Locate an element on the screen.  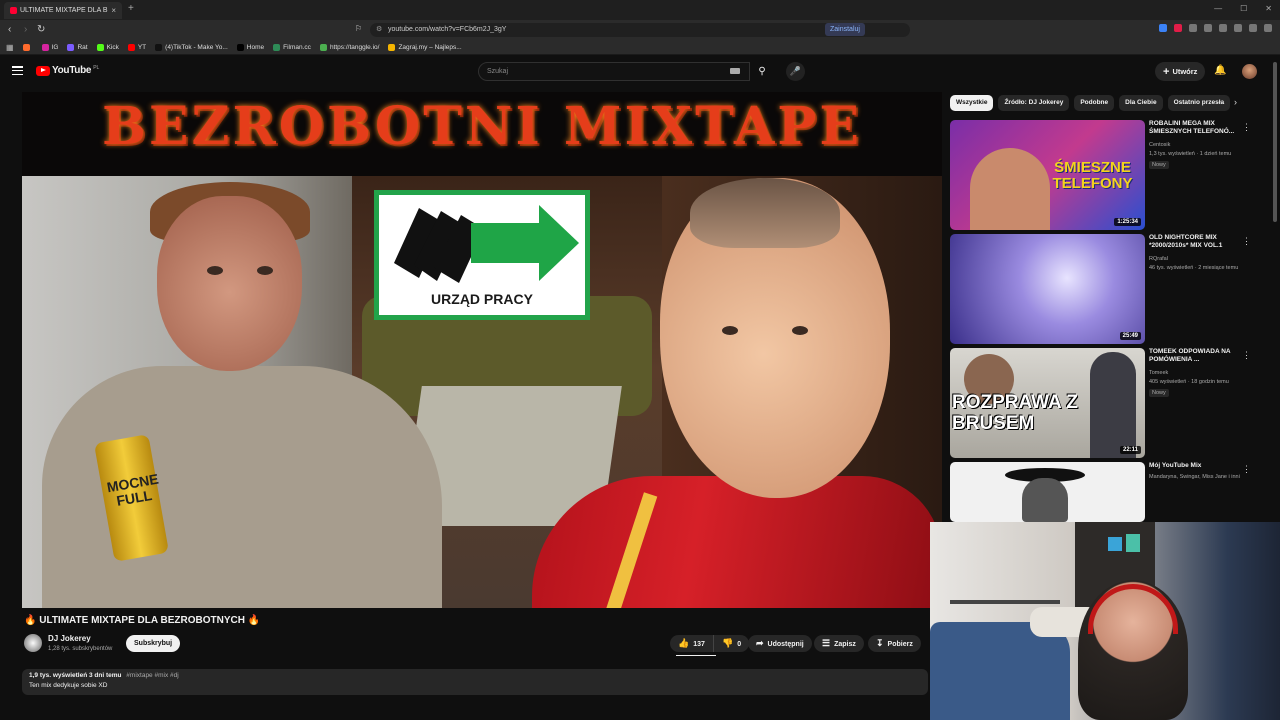
recommended-channel: Tomeek is located at coordinates (1158, 373).